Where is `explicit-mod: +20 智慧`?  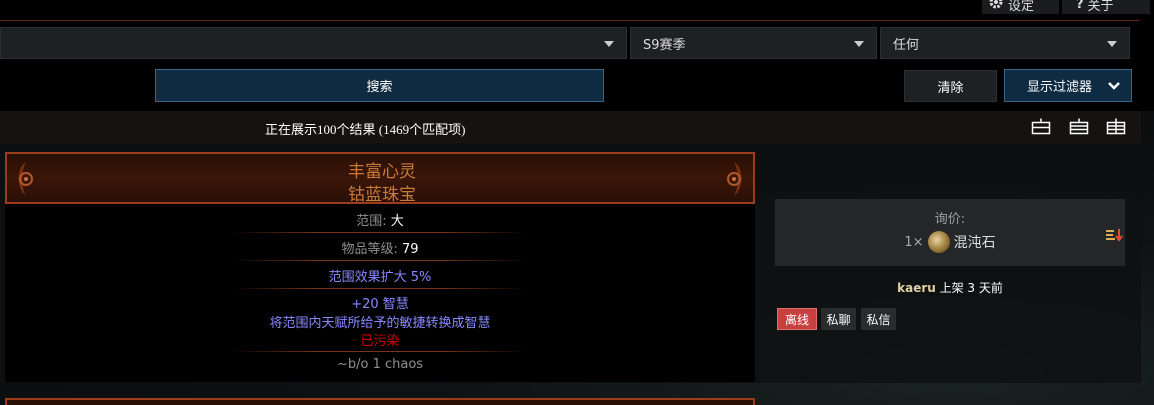
explicit-mod: +20 智慧 is located at coordinates (380, 304).